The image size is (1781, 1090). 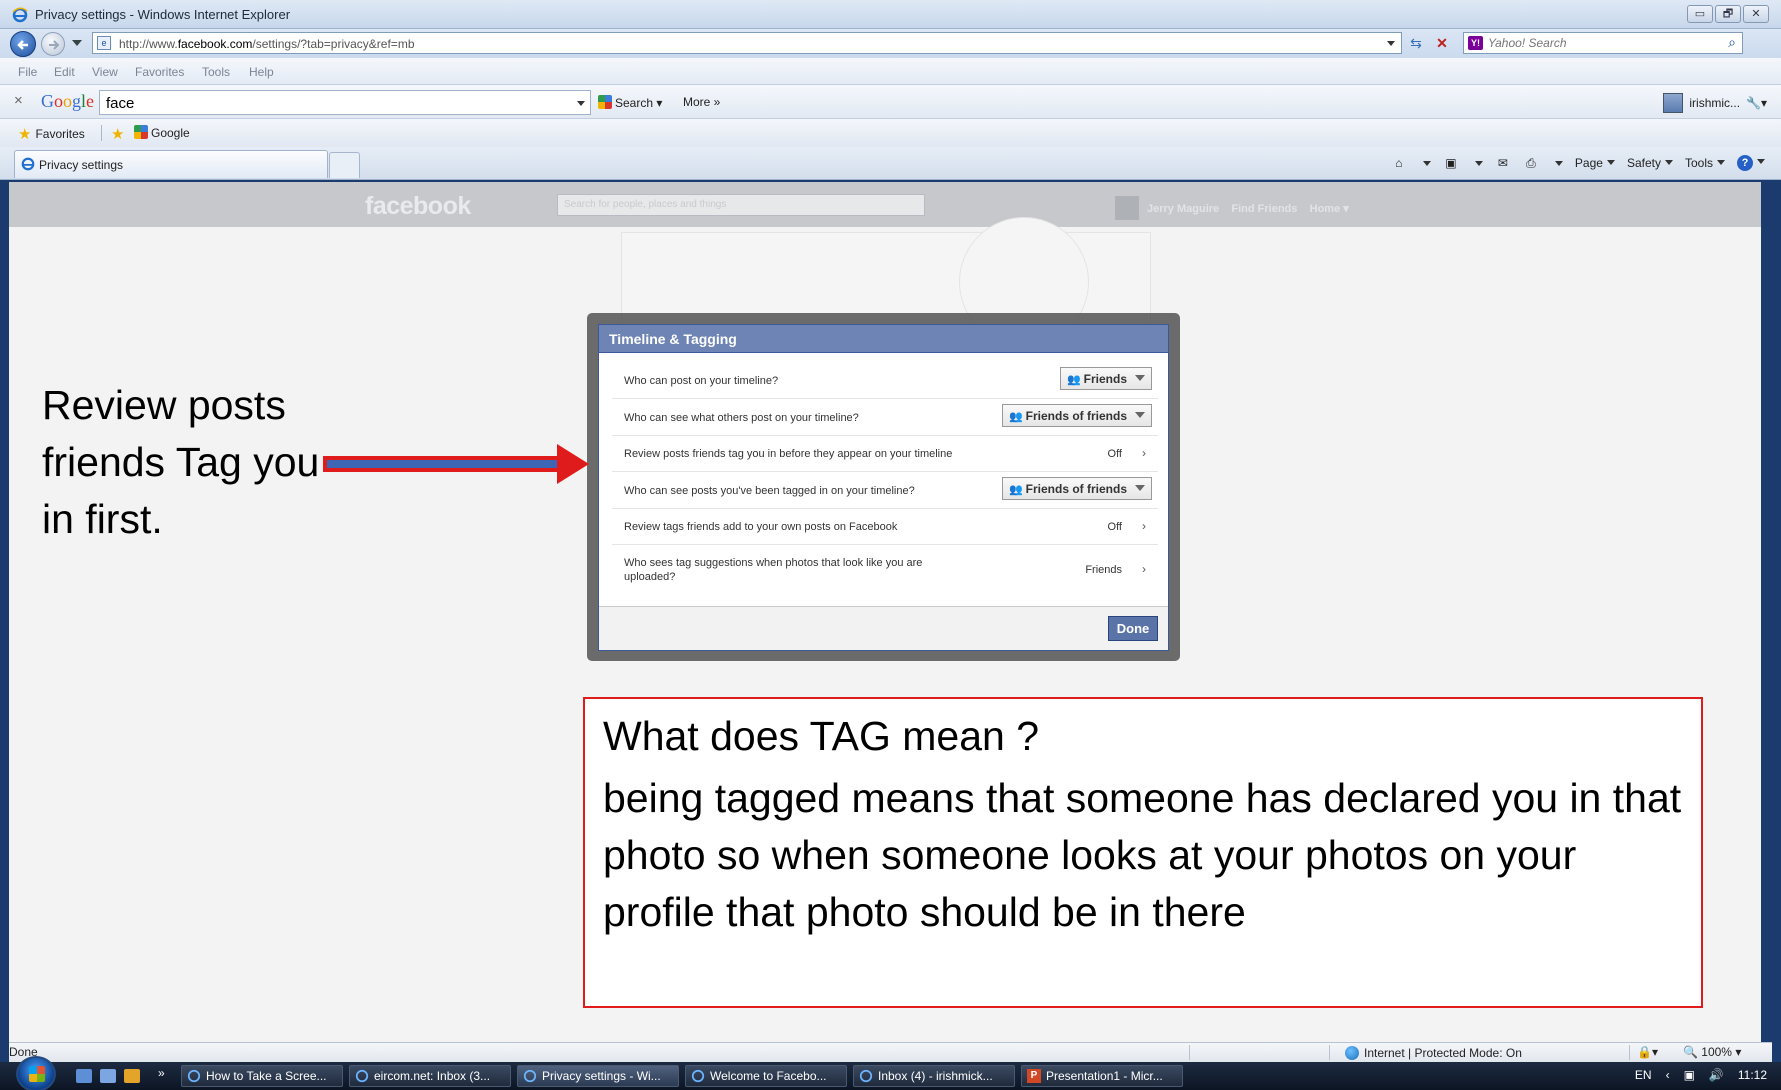 What do you see at coordinates (1689, 1075) in the screenshot?
I see `network-icon: ▣` at bounding box center [1689, 1075].